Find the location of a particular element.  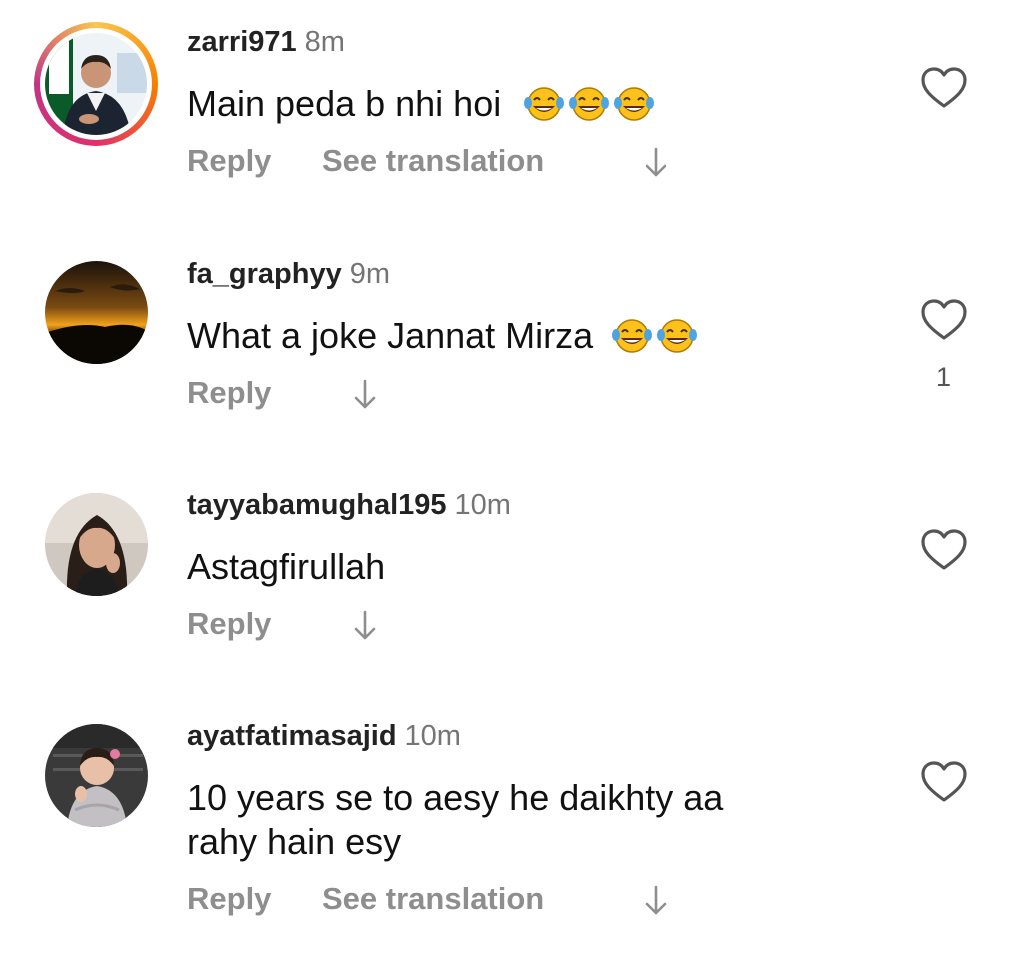

comment-header: ayatfatimasajid 10m is located at coordinates (324, 736).